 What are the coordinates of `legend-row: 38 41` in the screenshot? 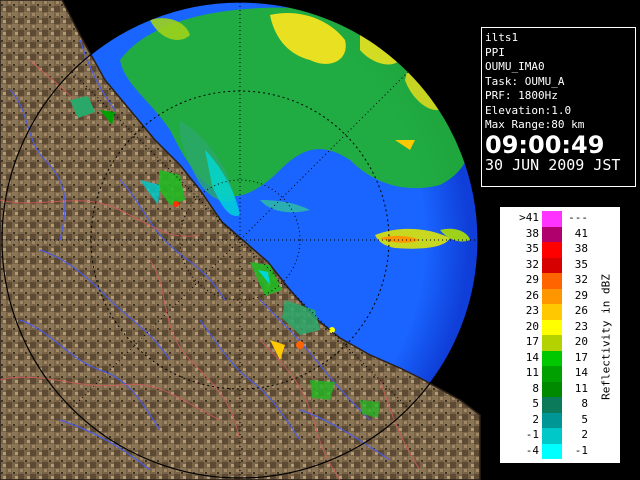 It's located at (550, 234).